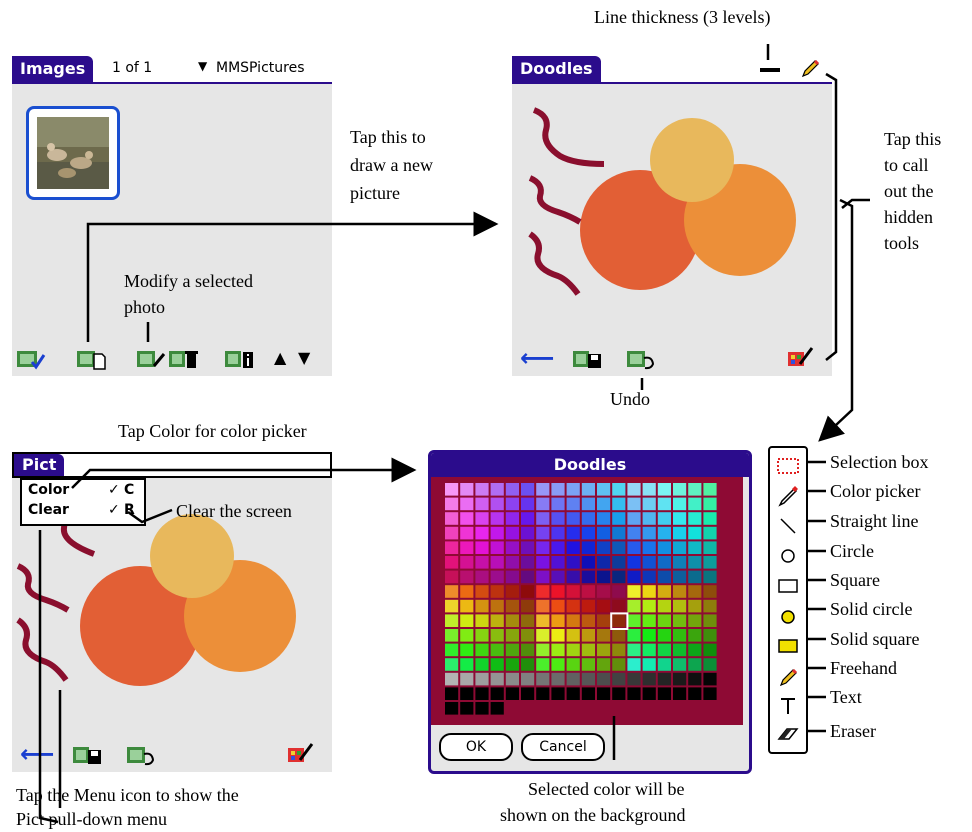 This screenshot has height=832, width=972. Describe the element at coordinates (260, 68) in the screenshot. I see `category-dropdown: MMSPictures` at that location.